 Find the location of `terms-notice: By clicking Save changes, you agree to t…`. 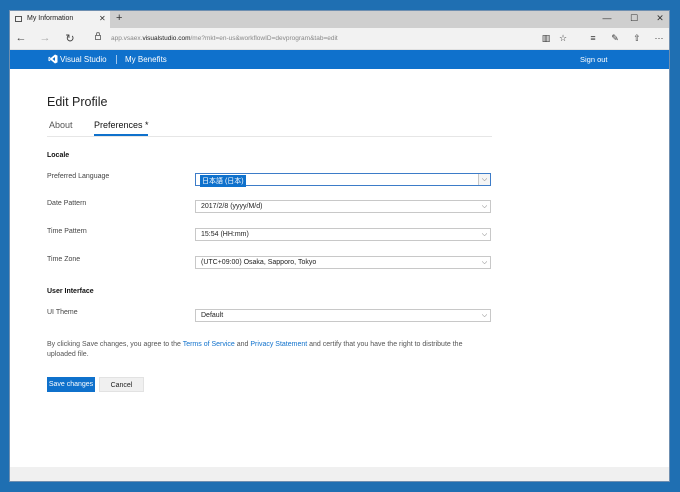

terms-notice: By clicking Save changes, you agree to t… is located at coordinates (262, 350).